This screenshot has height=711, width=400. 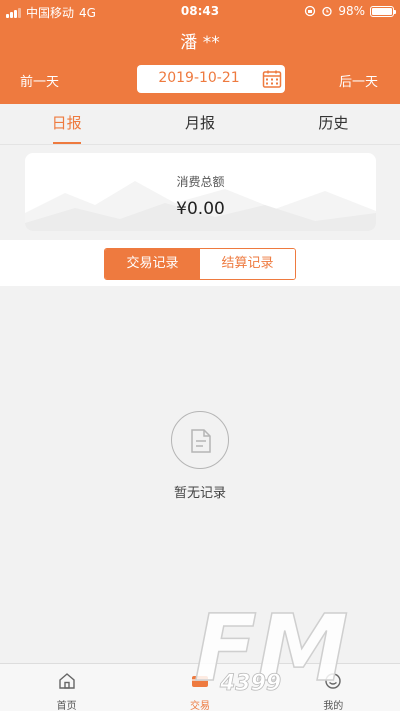 I want to click on watermark-subtext: 4399, so click(x=250, y=683).